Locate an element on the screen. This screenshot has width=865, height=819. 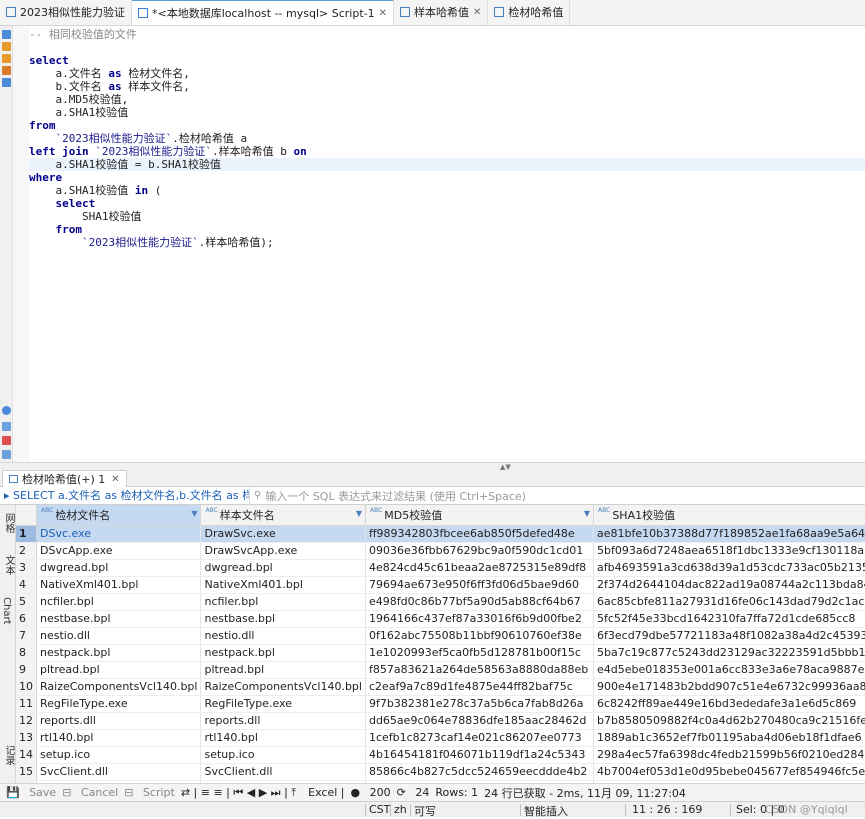
table-cell: DrawSvcApp.exe is located at coordinates (283, 551).